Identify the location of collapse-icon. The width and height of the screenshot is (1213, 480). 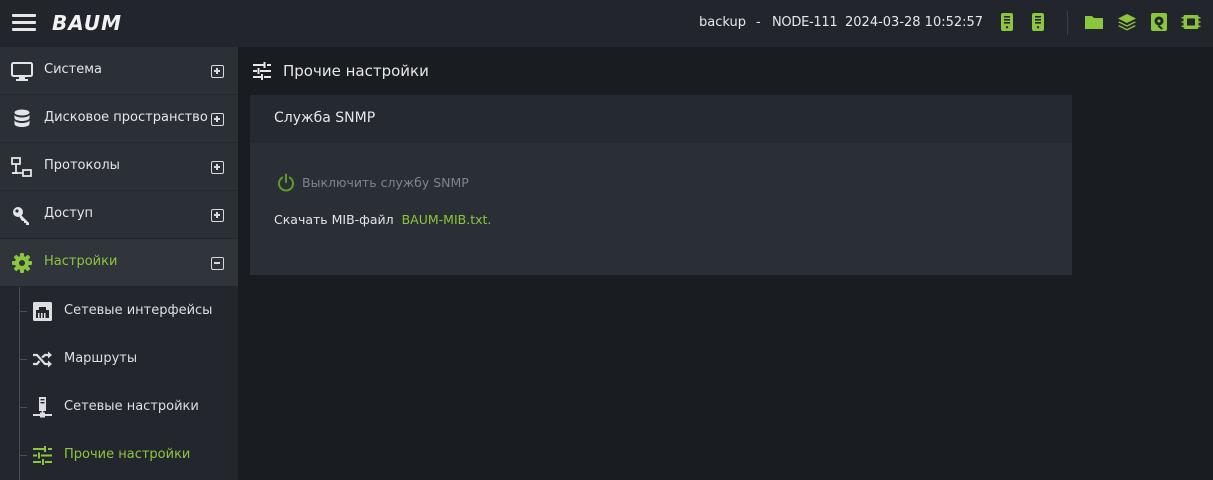
(217, 263).